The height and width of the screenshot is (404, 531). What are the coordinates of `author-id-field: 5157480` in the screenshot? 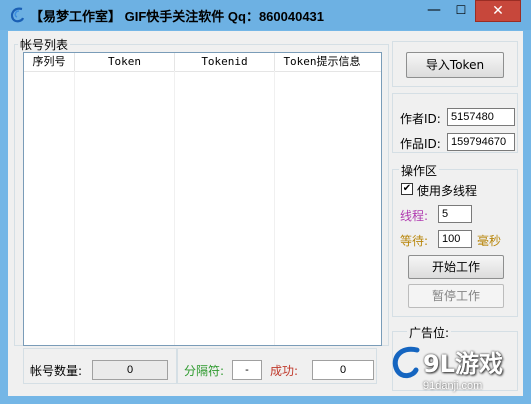 It's located at (481, 117).